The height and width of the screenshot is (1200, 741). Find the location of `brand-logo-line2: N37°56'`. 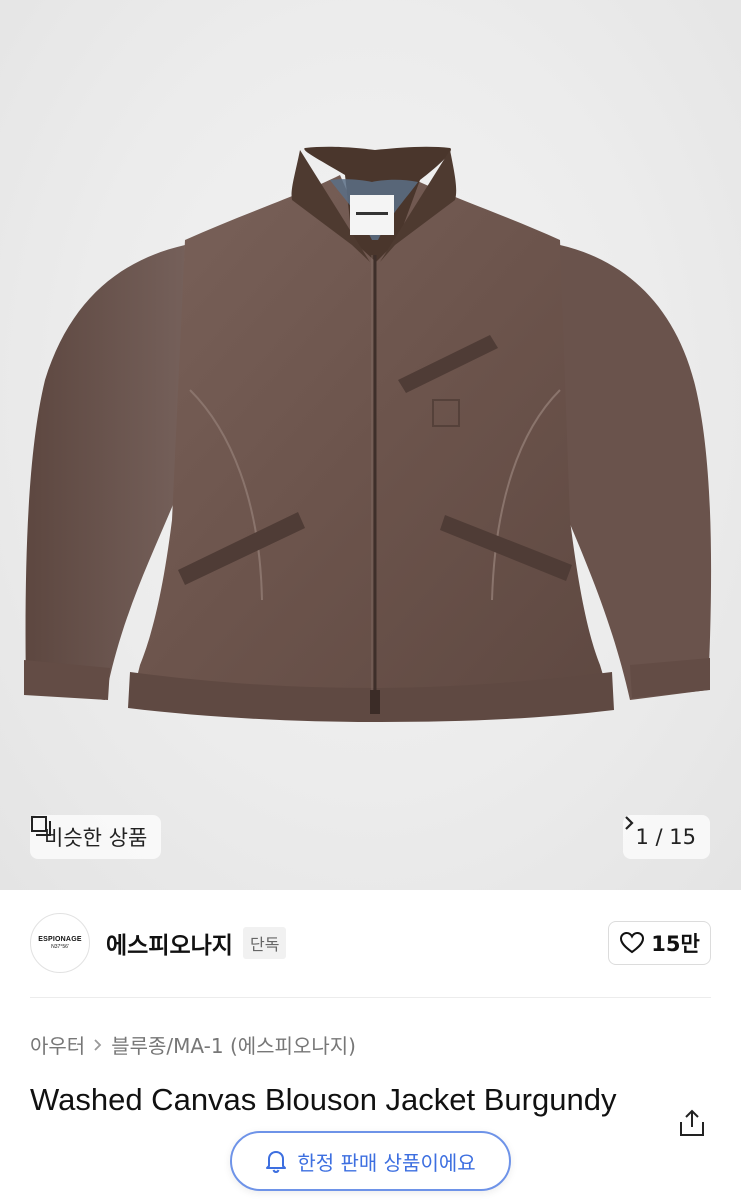

brand-logo-line2: N37°56' is located at coordinates (60, 947).